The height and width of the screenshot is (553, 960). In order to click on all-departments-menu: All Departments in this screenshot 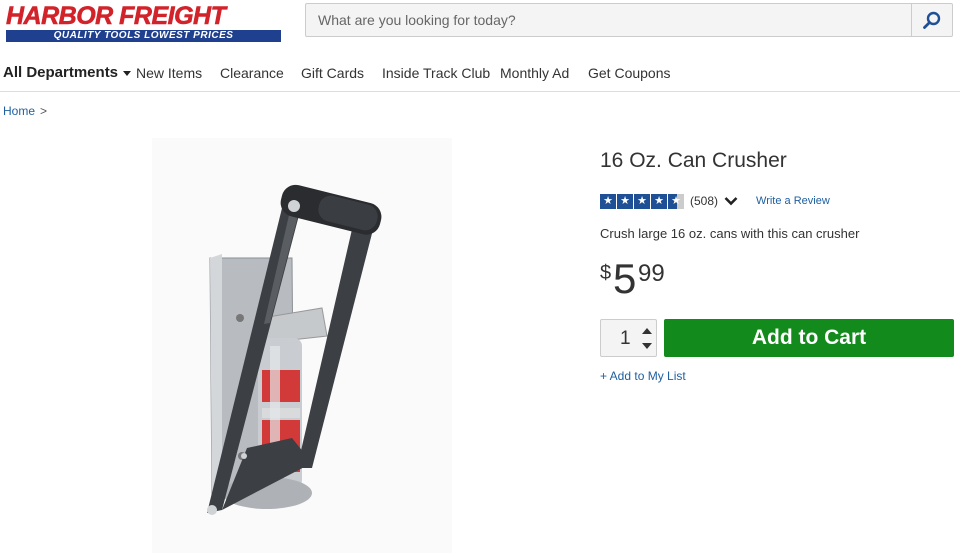, I will do `click(67, 72)`.